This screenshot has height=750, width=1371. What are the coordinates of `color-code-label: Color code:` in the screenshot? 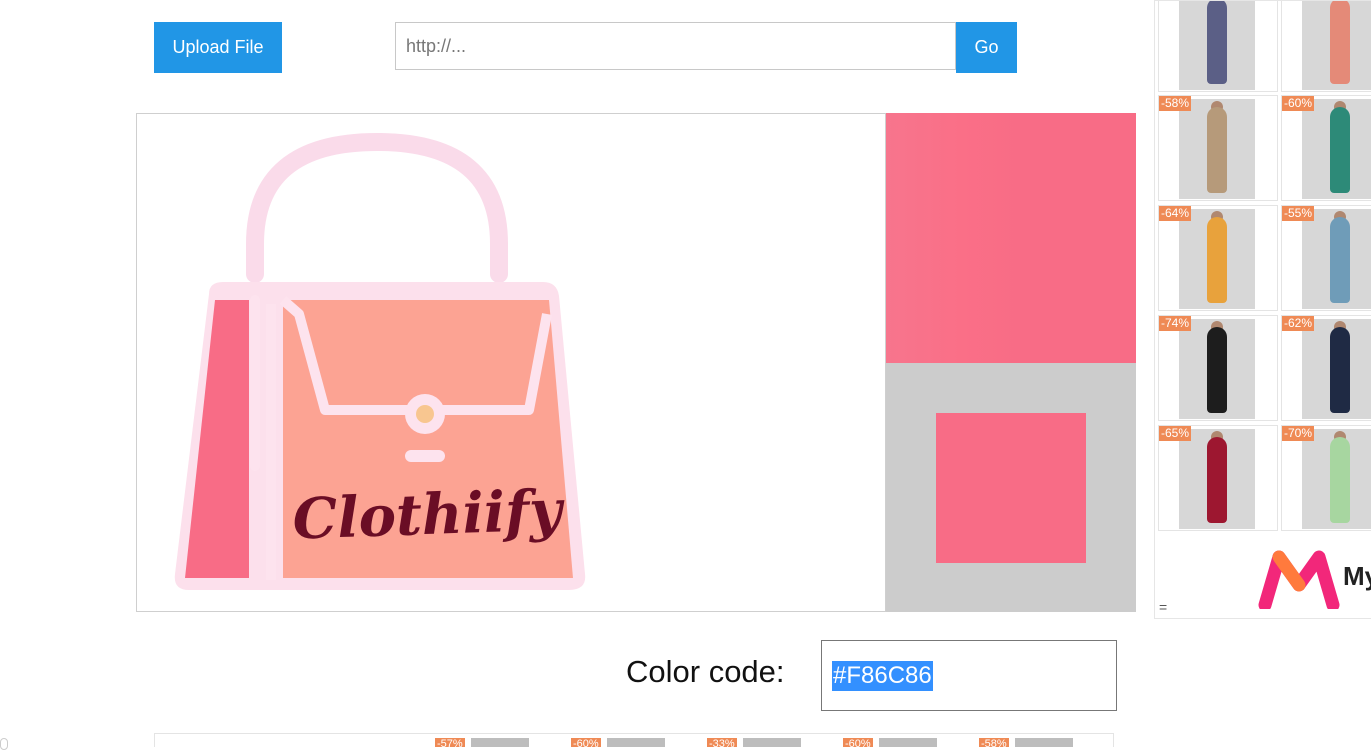 It's located at (705, 671).